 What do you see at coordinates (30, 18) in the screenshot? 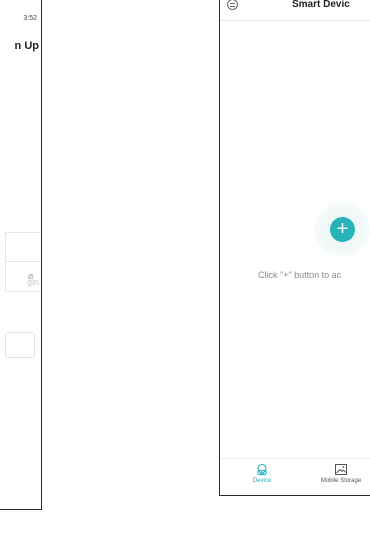
I see `status-time: 3:52` at bounding box center [30, 18].